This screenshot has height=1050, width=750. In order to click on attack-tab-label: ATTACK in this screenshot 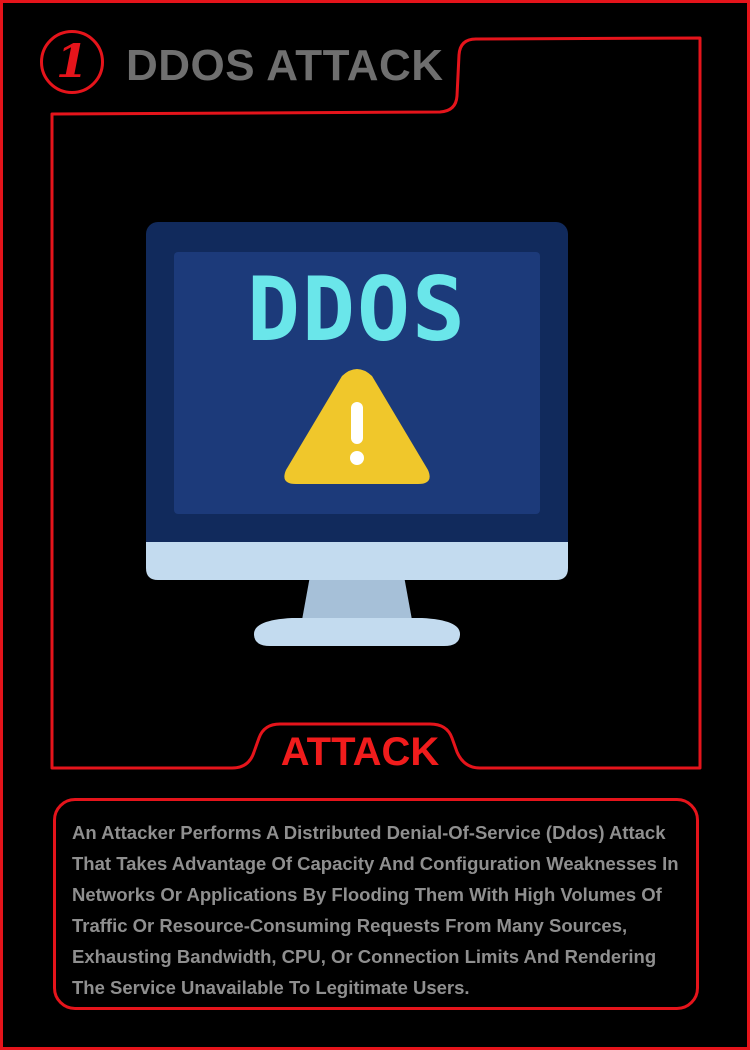, I will do `click(360, 752)`.